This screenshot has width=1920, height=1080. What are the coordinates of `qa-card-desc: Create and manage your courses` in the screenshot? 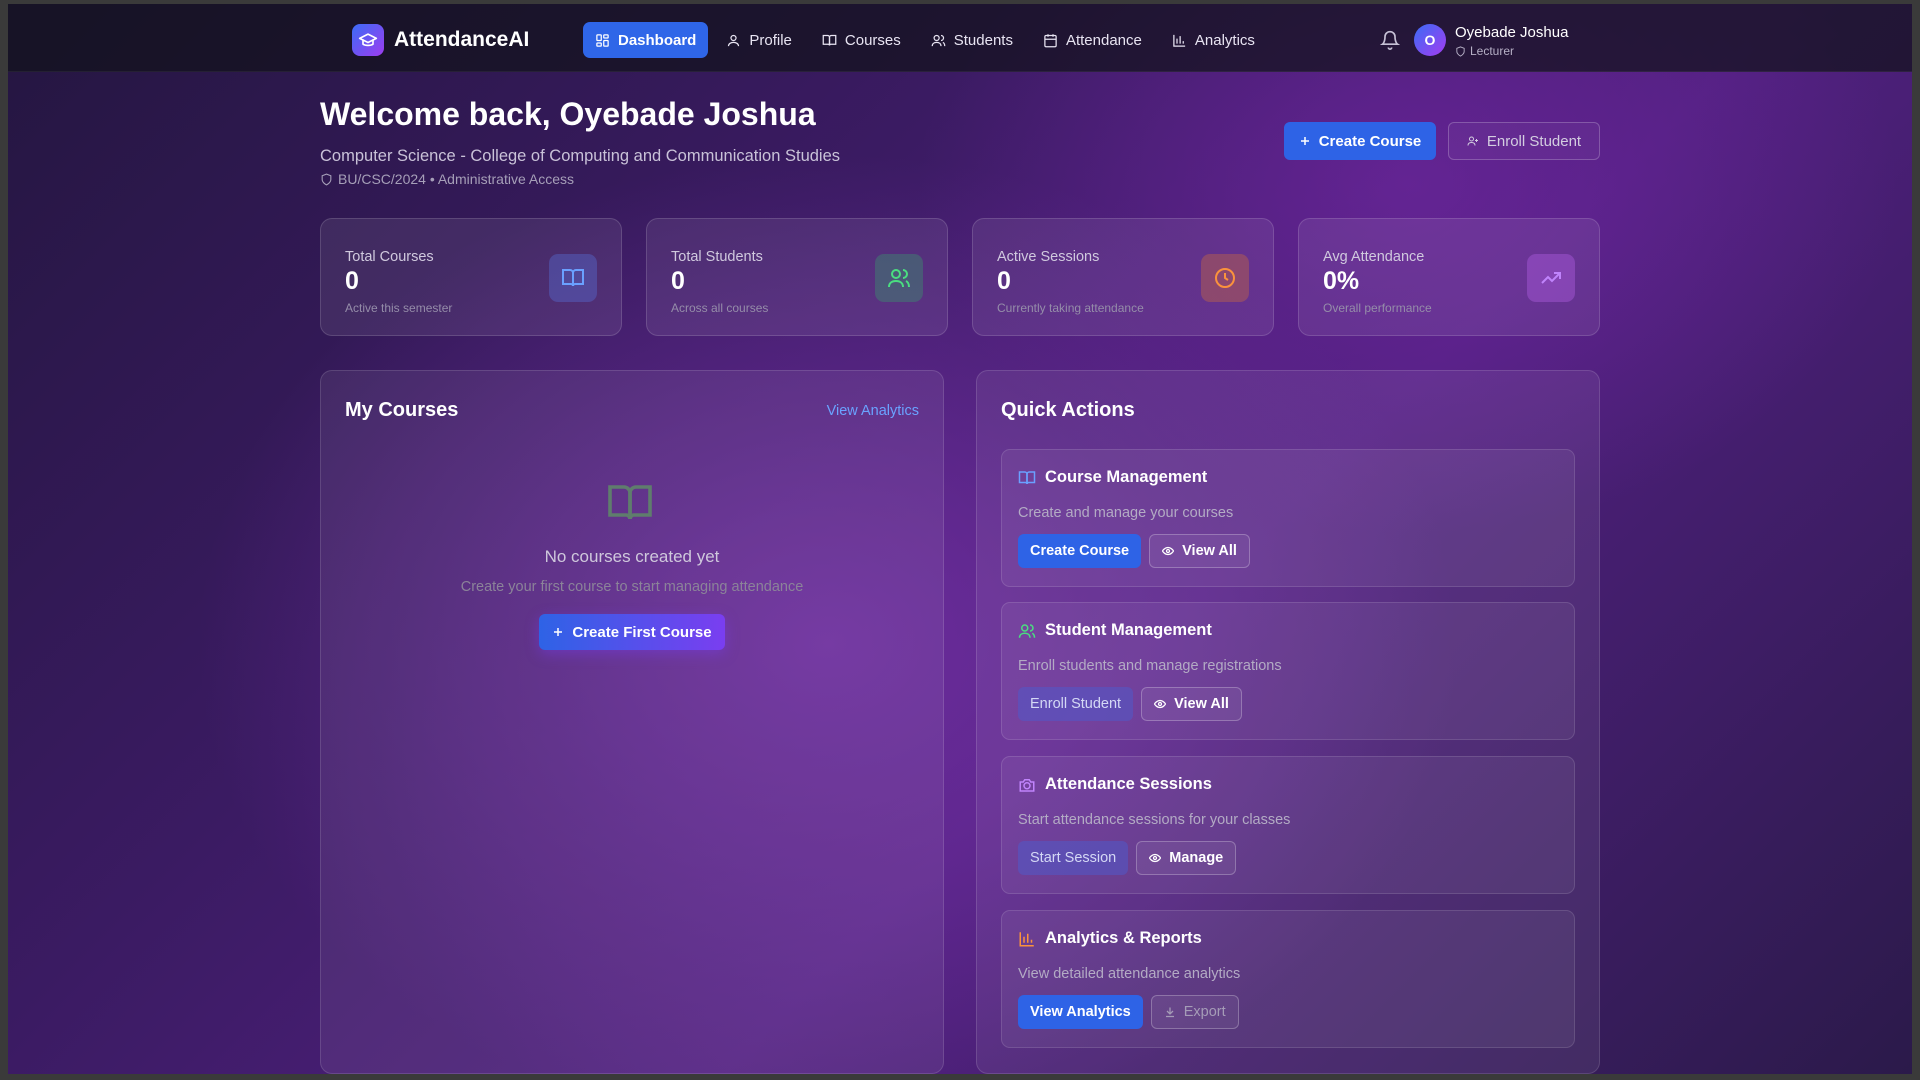 It's located at (1126, 513).